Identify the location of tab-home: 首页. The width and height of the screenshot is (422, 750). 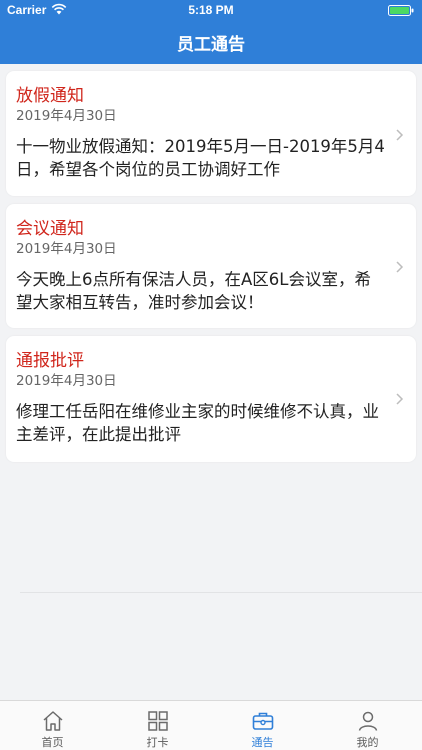
(52, 725).